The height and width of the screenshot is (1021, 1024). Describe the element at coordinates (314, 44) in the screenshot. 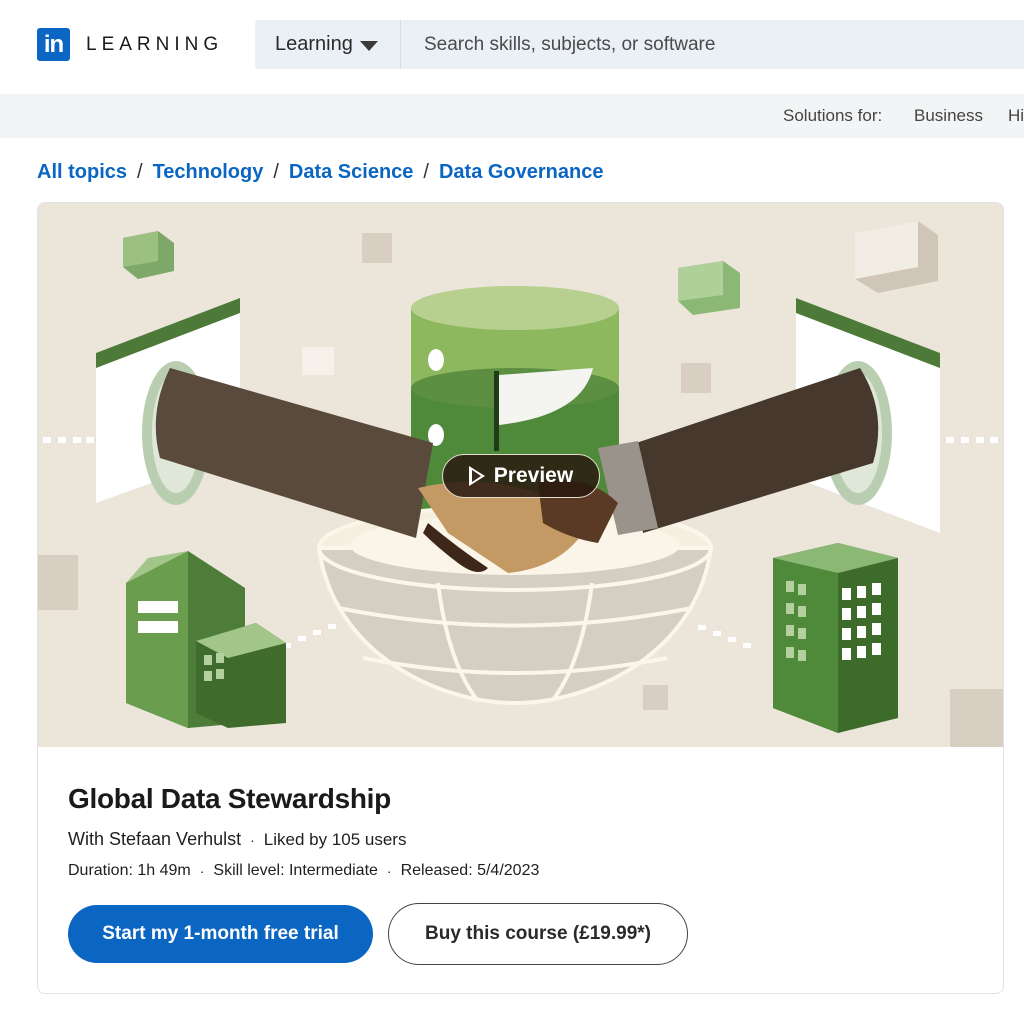

I see `search-scope-label: Learning` at that location.